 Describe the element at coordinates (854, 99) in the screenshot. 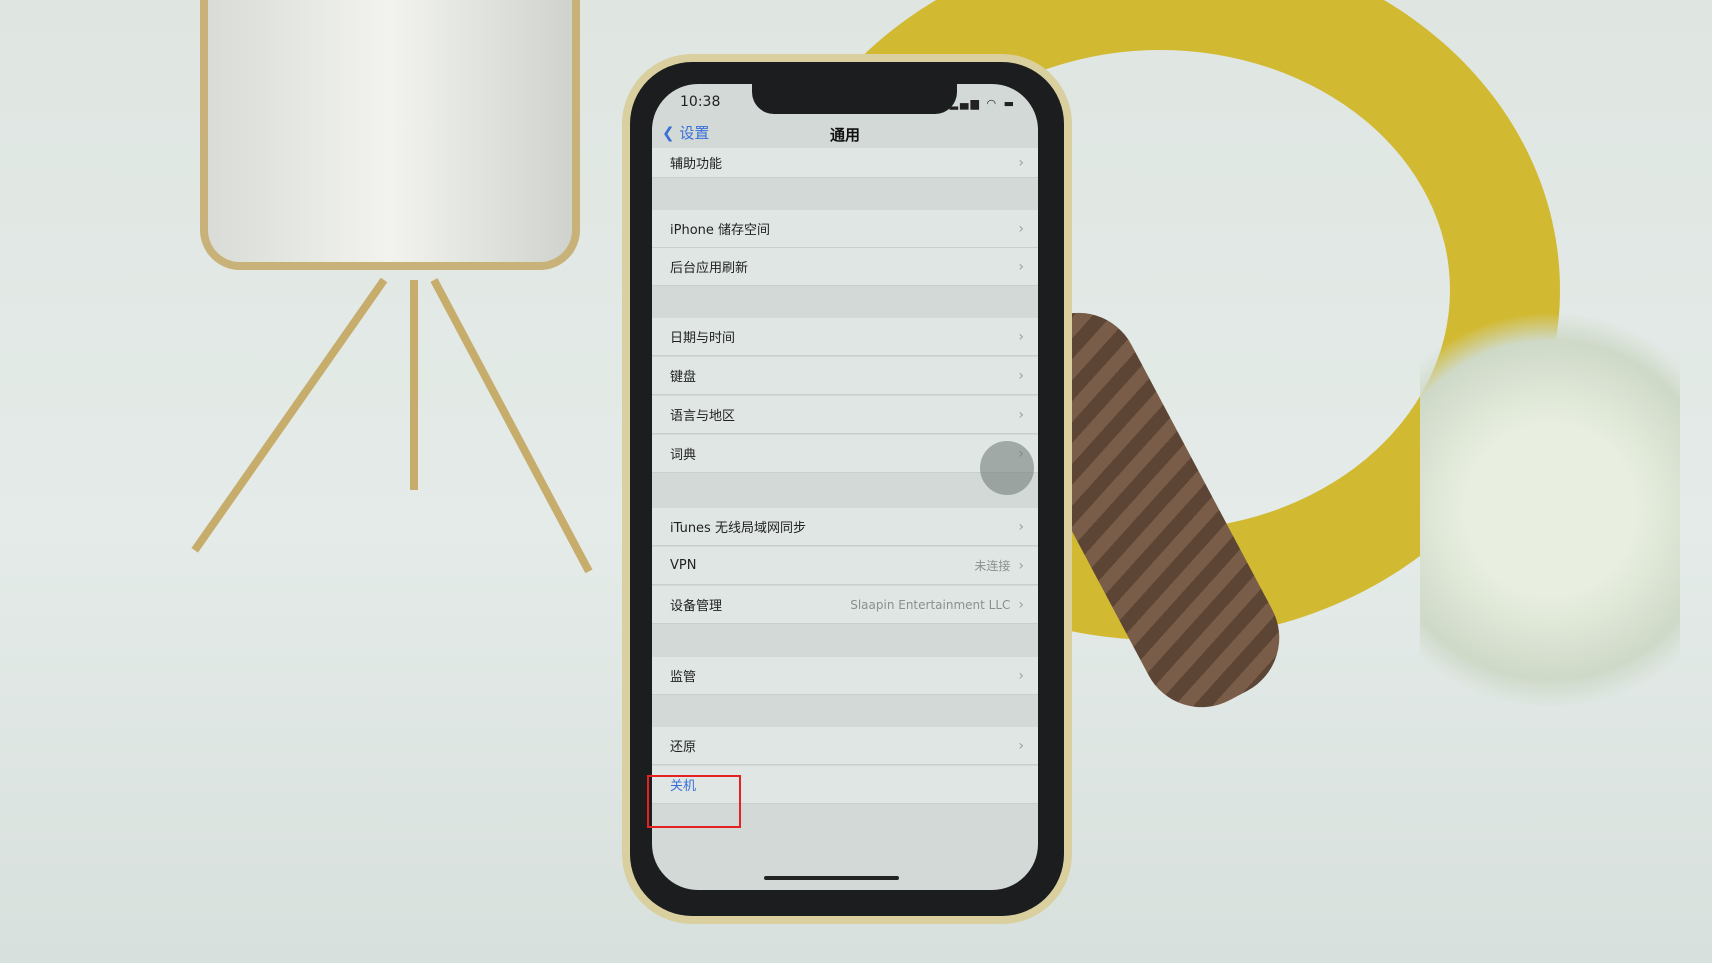

I see `notch` at that location.